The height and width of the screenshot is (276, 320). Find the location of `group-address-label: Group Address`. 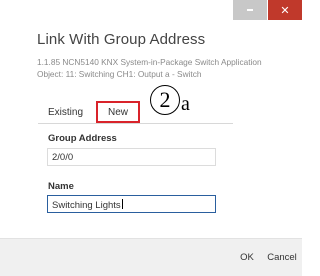

group-address-label: Group Address is located at coordinates (82, 138).